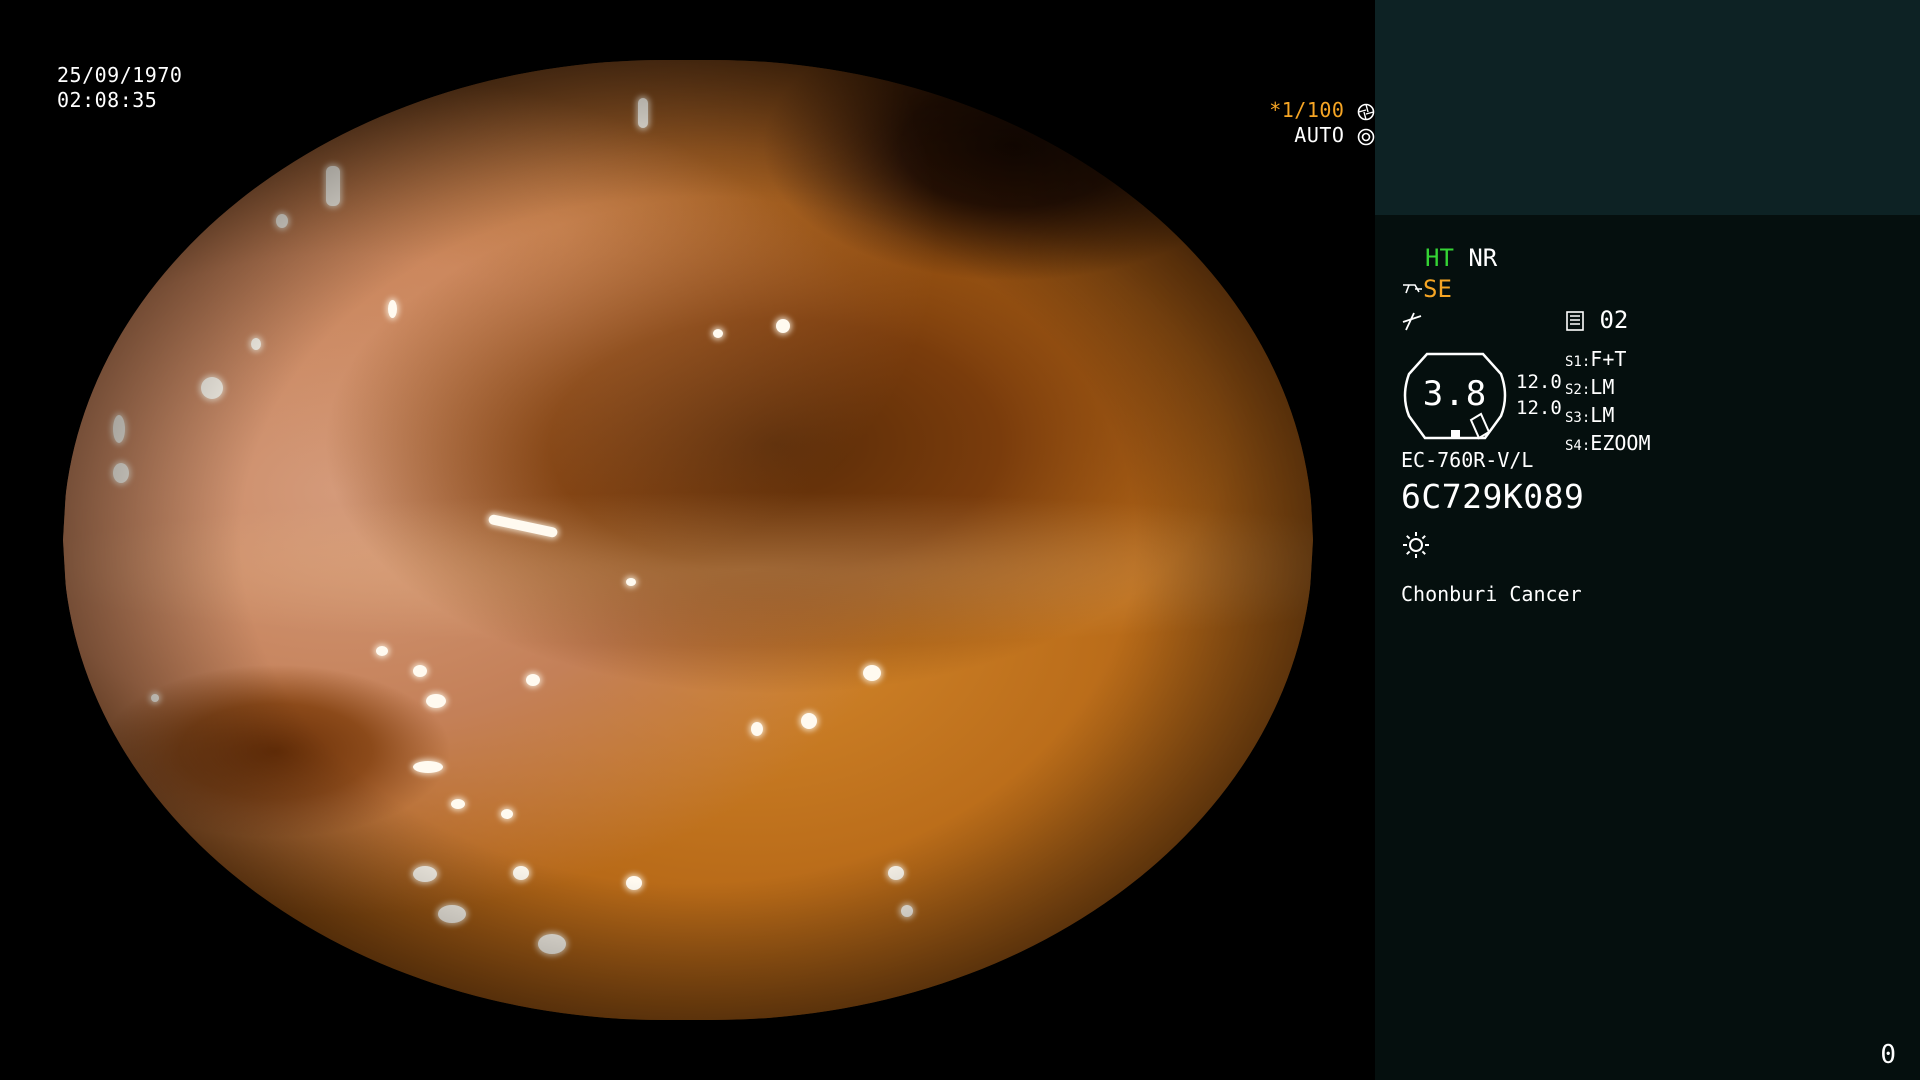 This screenshot has height=1080, width=1920. What do you see at coordinates (1483, 258) in the screenshot?
I see `nr-indicator: NR` at bounding box center [1483, 258].